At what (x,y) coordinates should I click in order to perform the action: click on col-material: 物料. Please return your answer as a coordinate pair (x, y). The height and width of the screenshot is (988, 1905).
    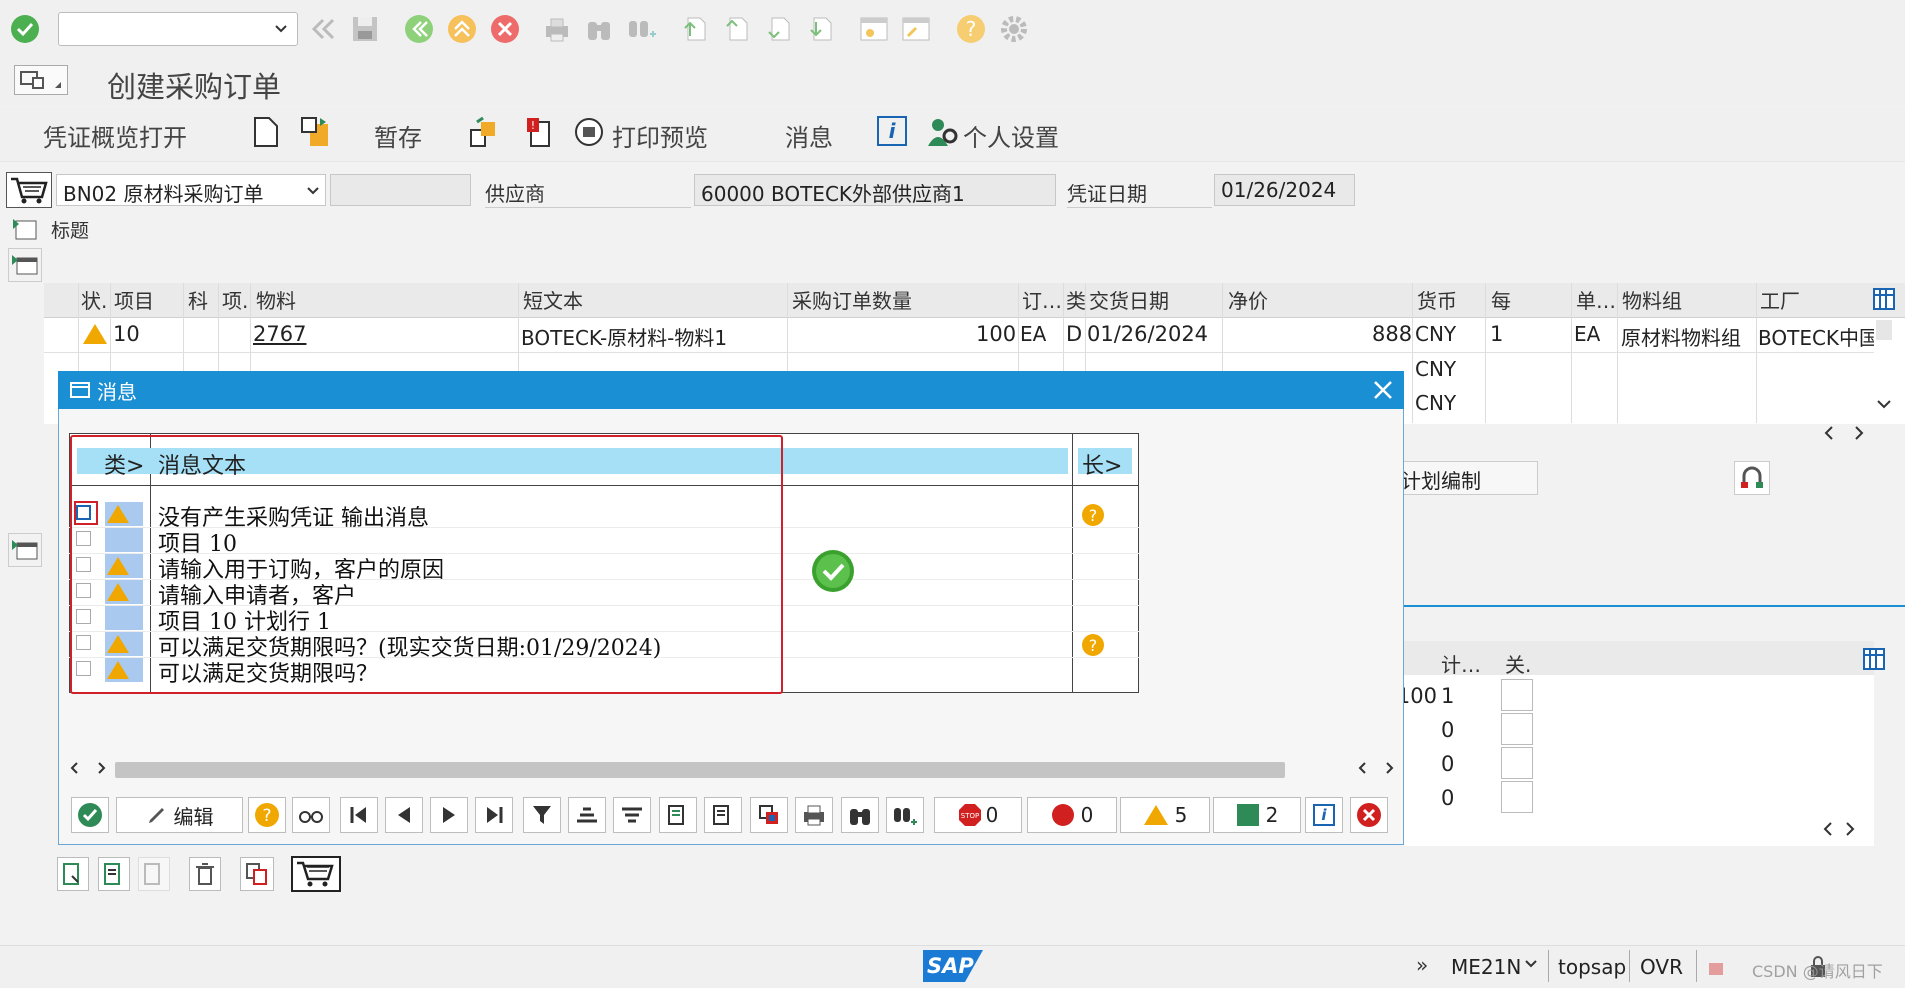
    Looking at the image, I should click on (276, 299).